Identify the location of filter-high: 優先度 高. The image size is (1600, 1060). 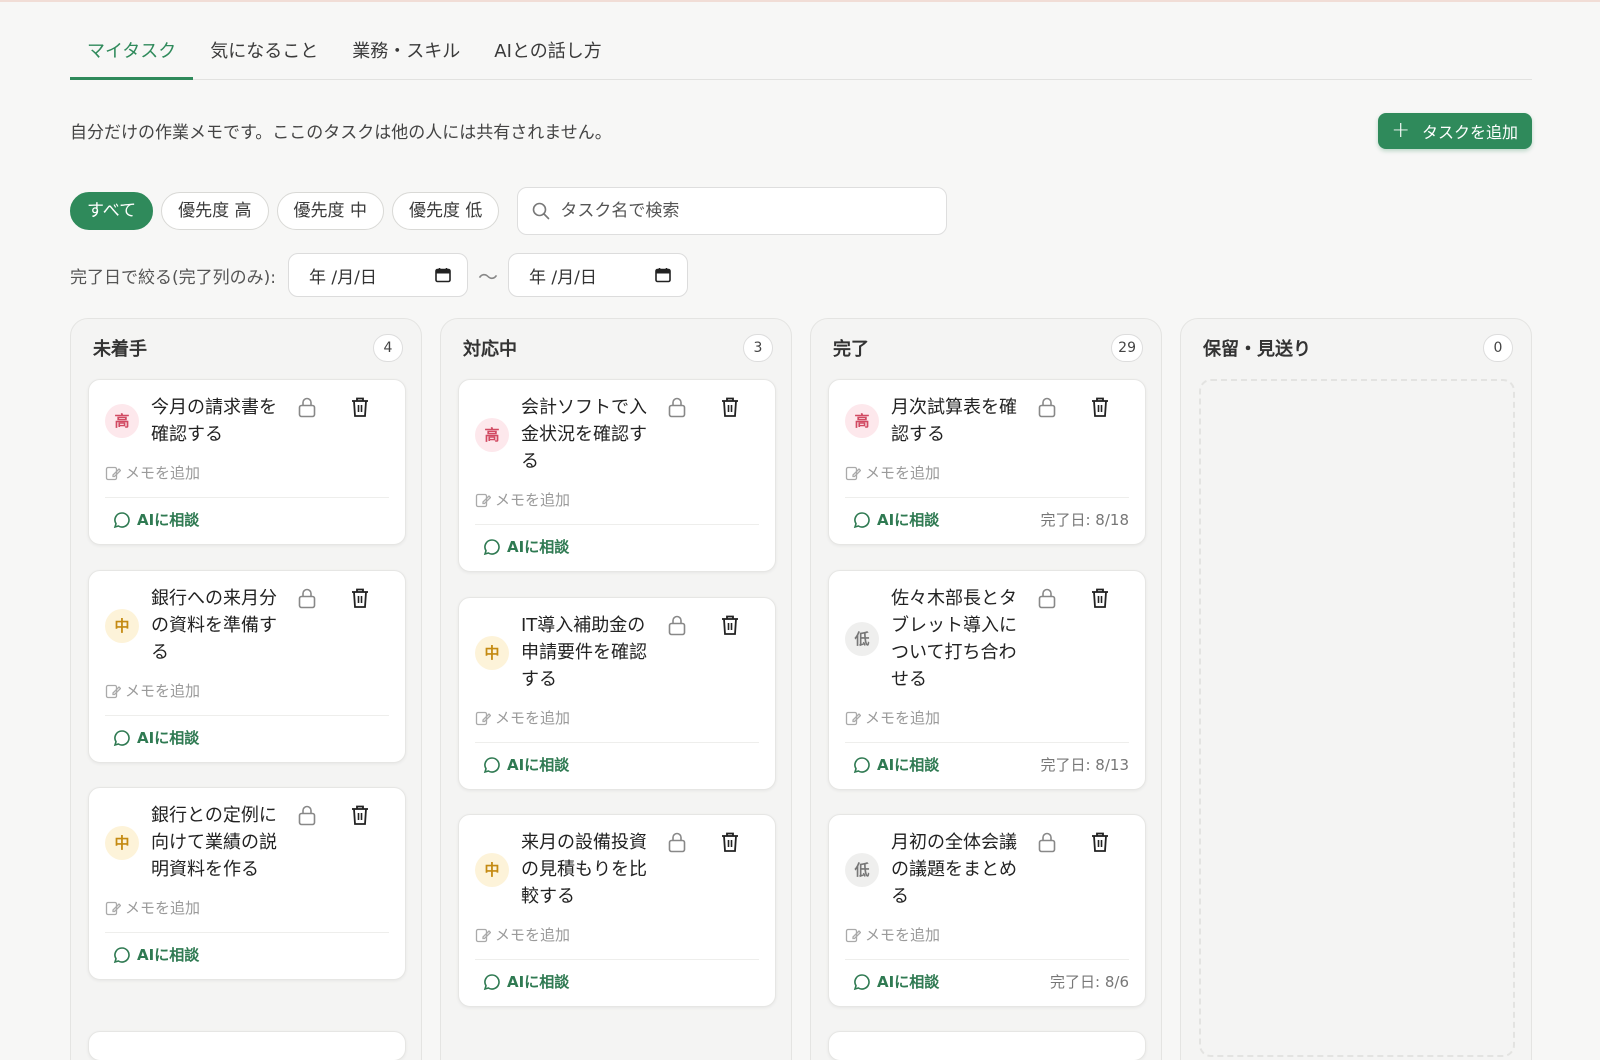
(215, 211).